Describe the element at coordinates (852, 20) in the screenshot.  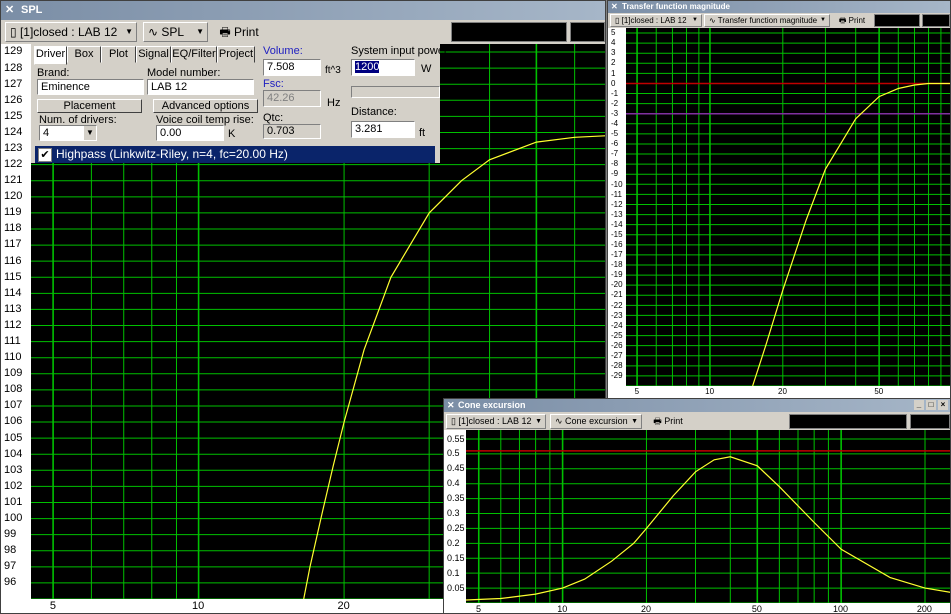
I see `tf-print-button: 🖶 Print` at that location.